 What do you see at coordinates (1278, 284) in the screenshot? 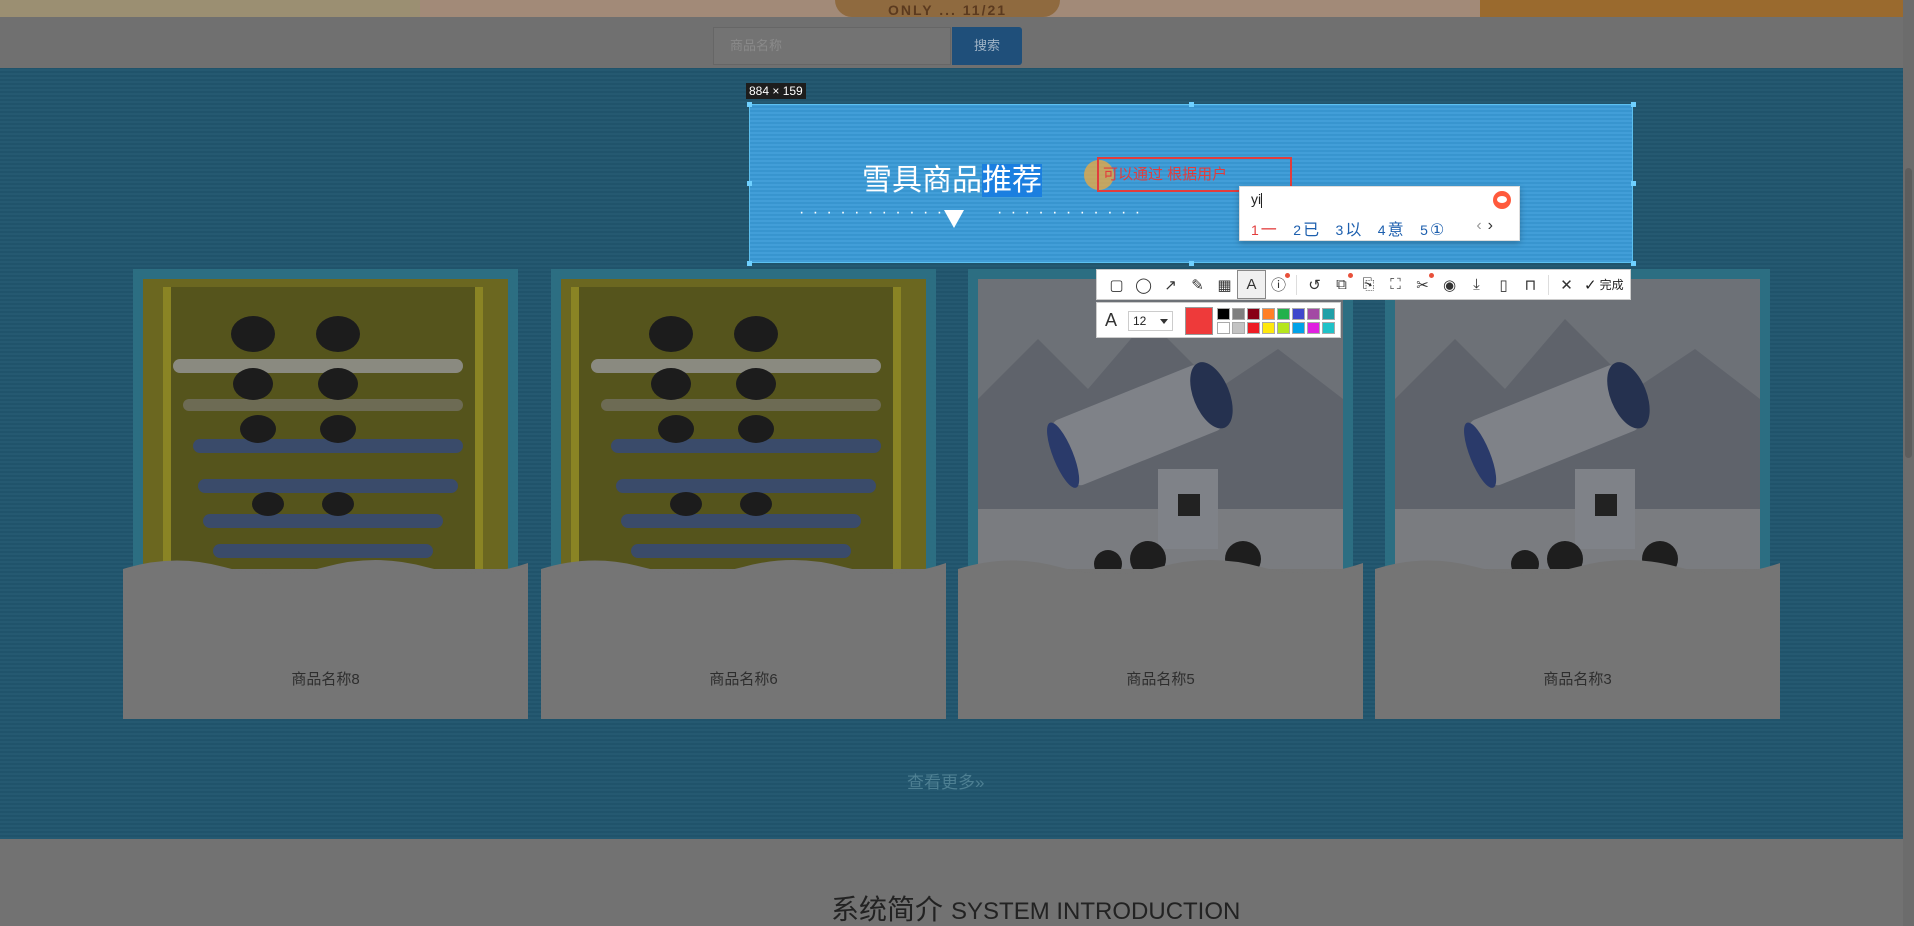
I see `number-marker-icon: ⓘ` at bounding box center [1278, 284].